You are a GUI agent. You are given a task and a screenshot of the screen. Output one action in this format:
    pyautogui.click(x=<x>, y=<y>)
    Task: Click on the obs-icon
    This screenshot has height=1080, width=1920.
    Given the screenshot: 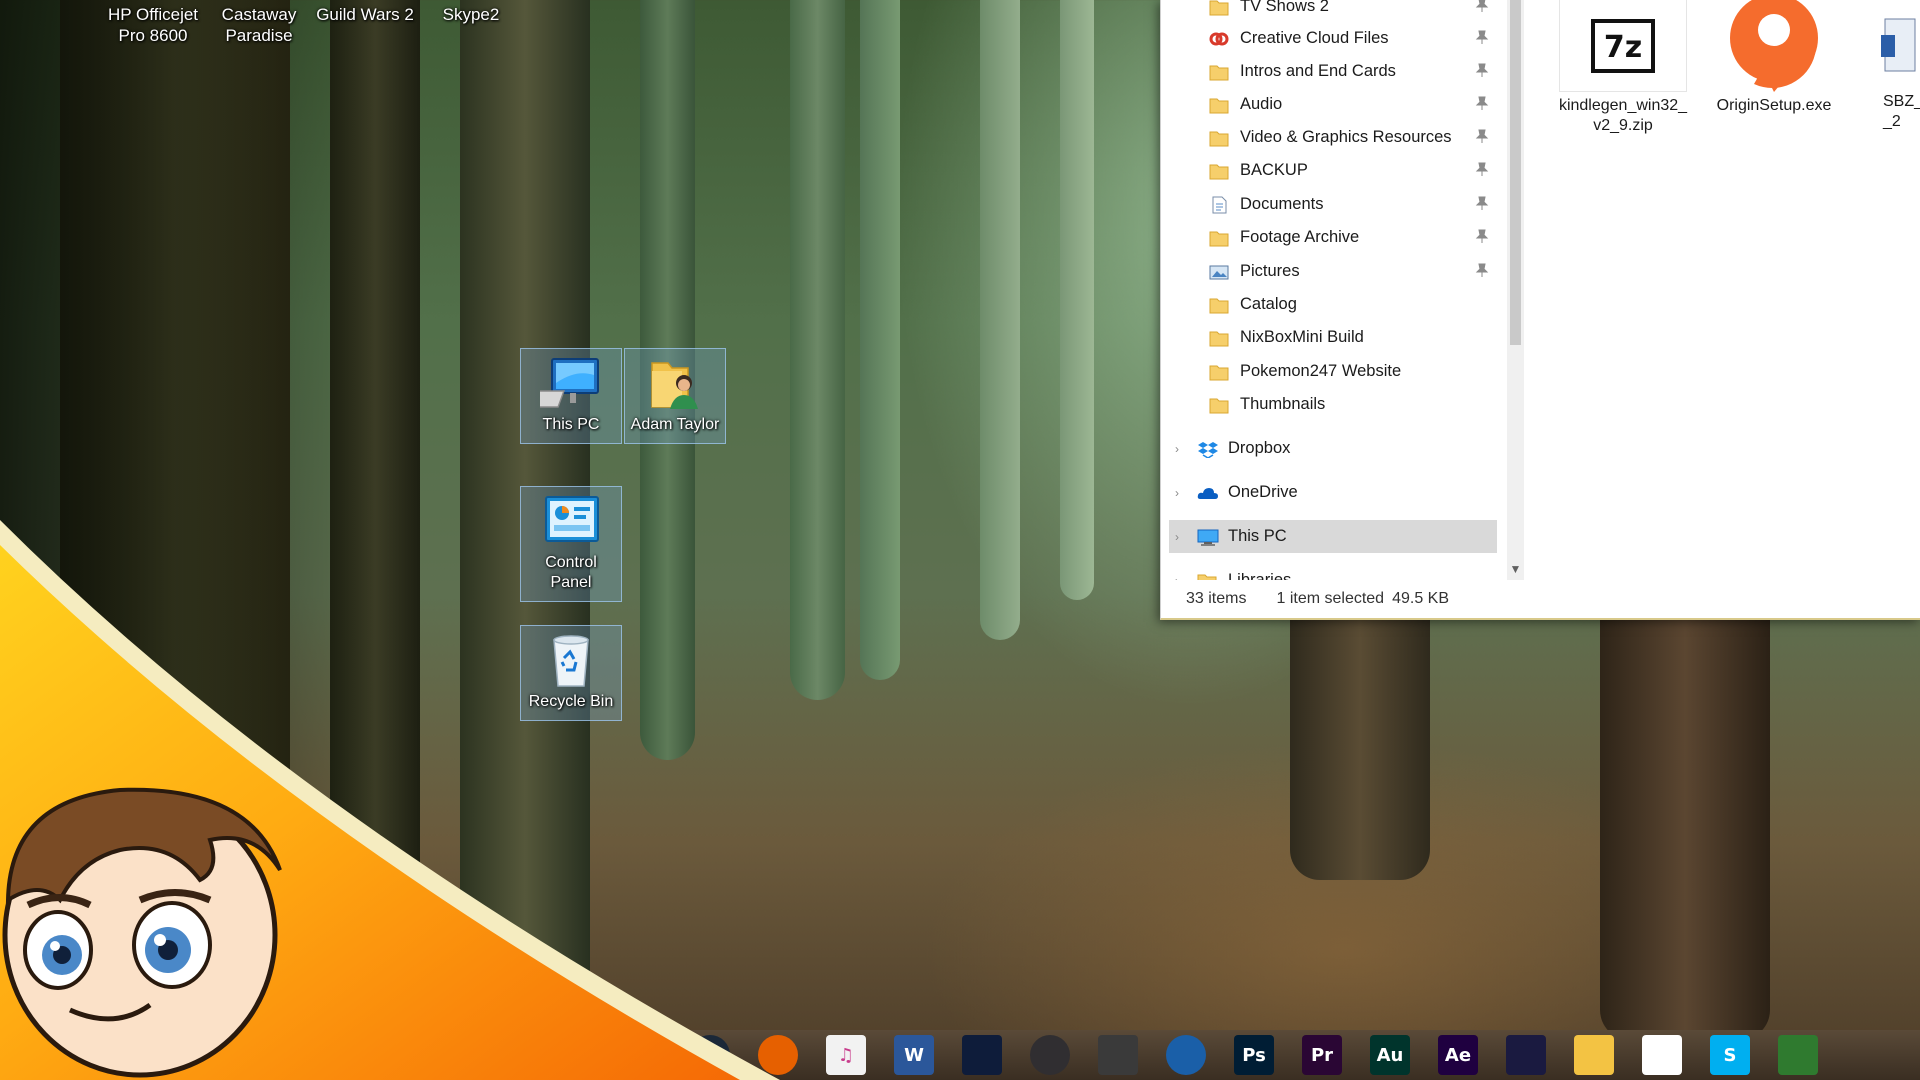 What is the action you would take?
    pyautogui.click(x=1050, y=1055)
    